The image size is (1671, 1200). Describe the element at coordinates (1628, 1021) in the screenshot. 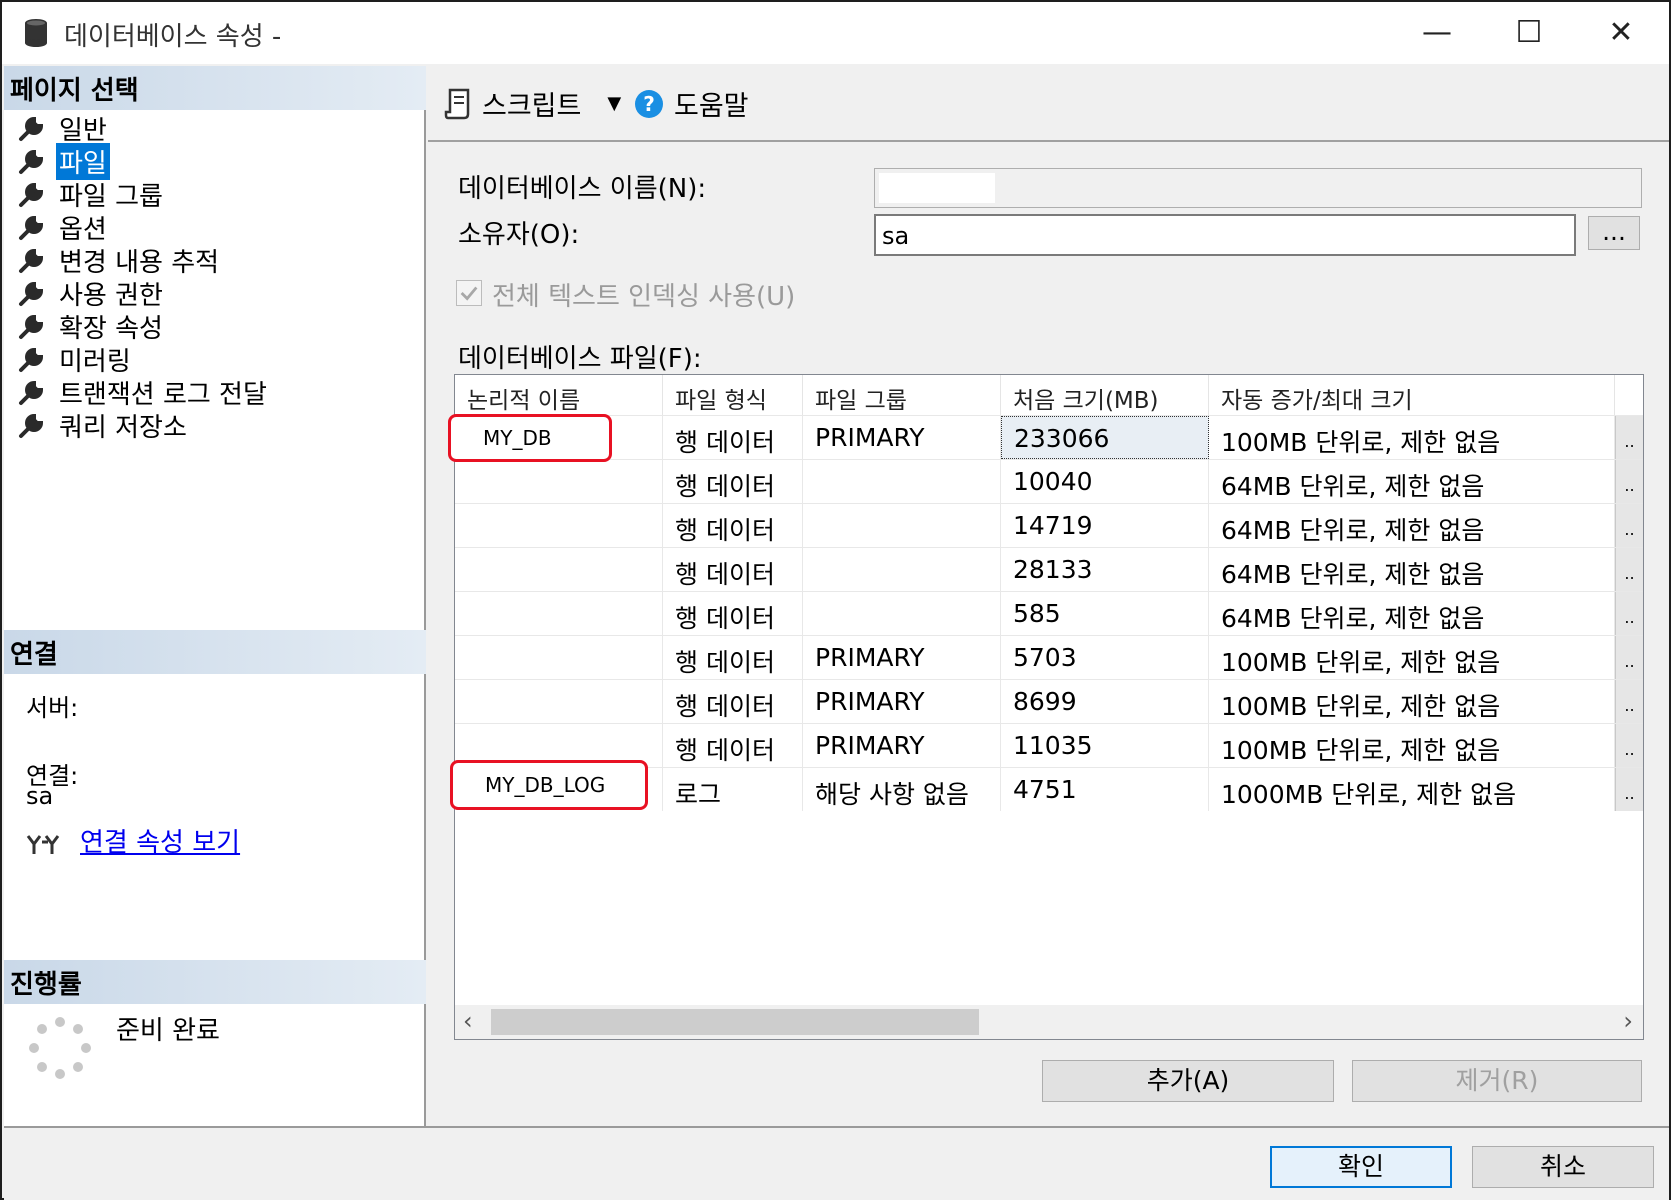

I see `scroll-right-icon: ›` at that location.